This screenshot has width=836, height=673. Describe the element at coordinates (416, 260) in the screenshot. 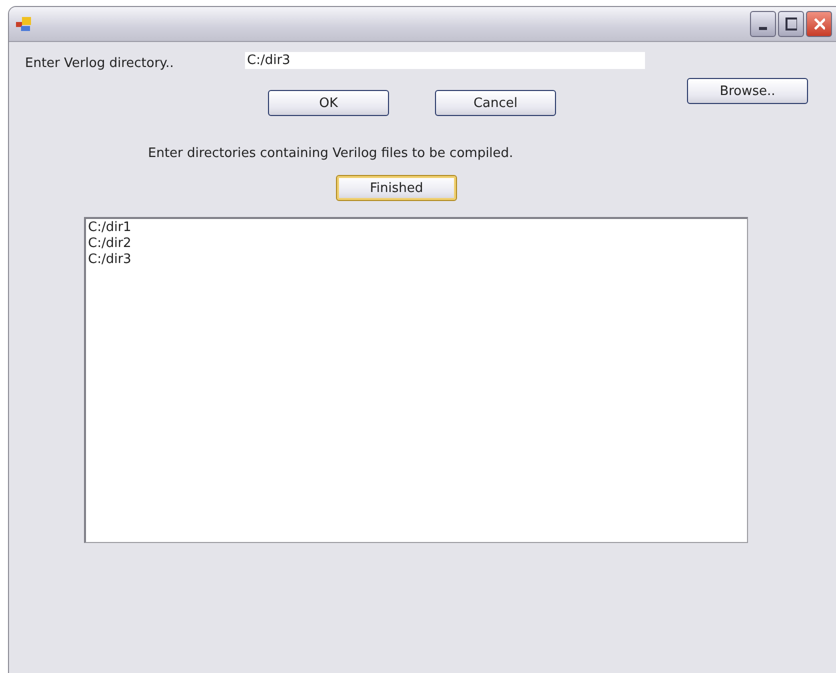

I see `list-item: C:/dir3` at that location.